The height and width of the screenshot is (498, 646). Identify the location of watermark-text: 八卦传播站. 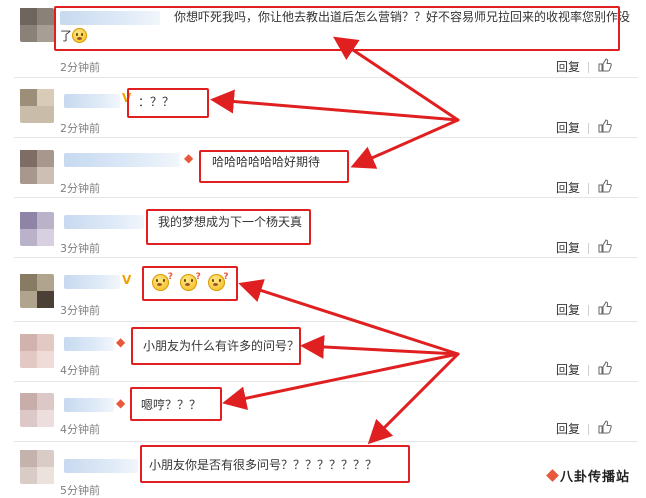
(595, 477).